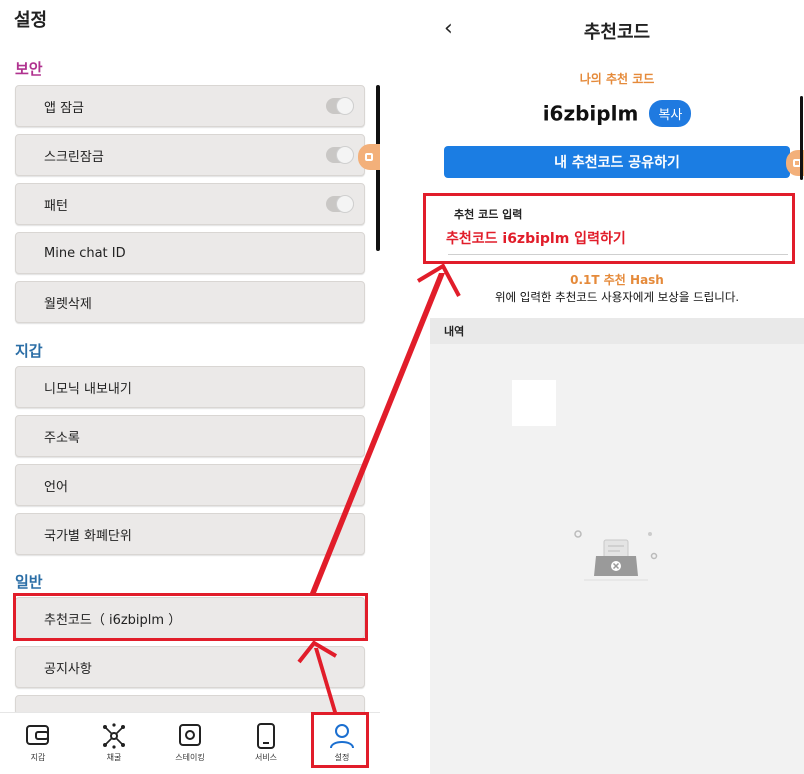  I want to click on arrow-diagonal, so click(377, 433).